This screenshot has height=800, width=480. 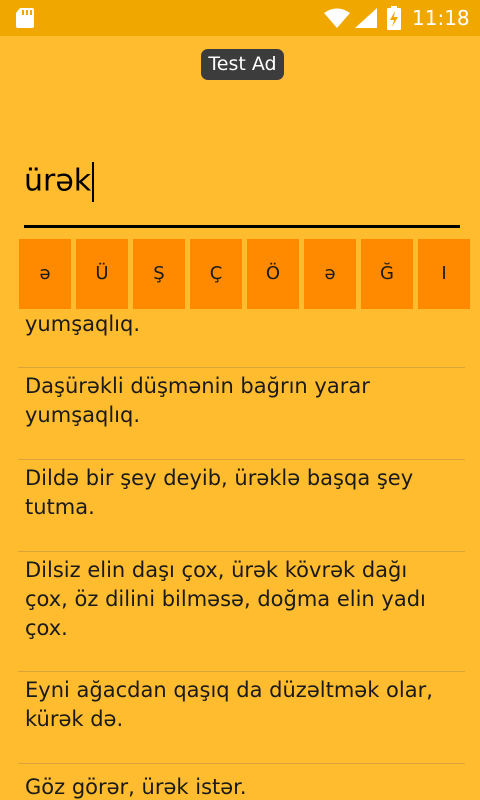 What do you see at coordinates (230, 324) in the screenshot?
I see `list-item-text: yumşaqlıq.` at bounding box center [230, 324].